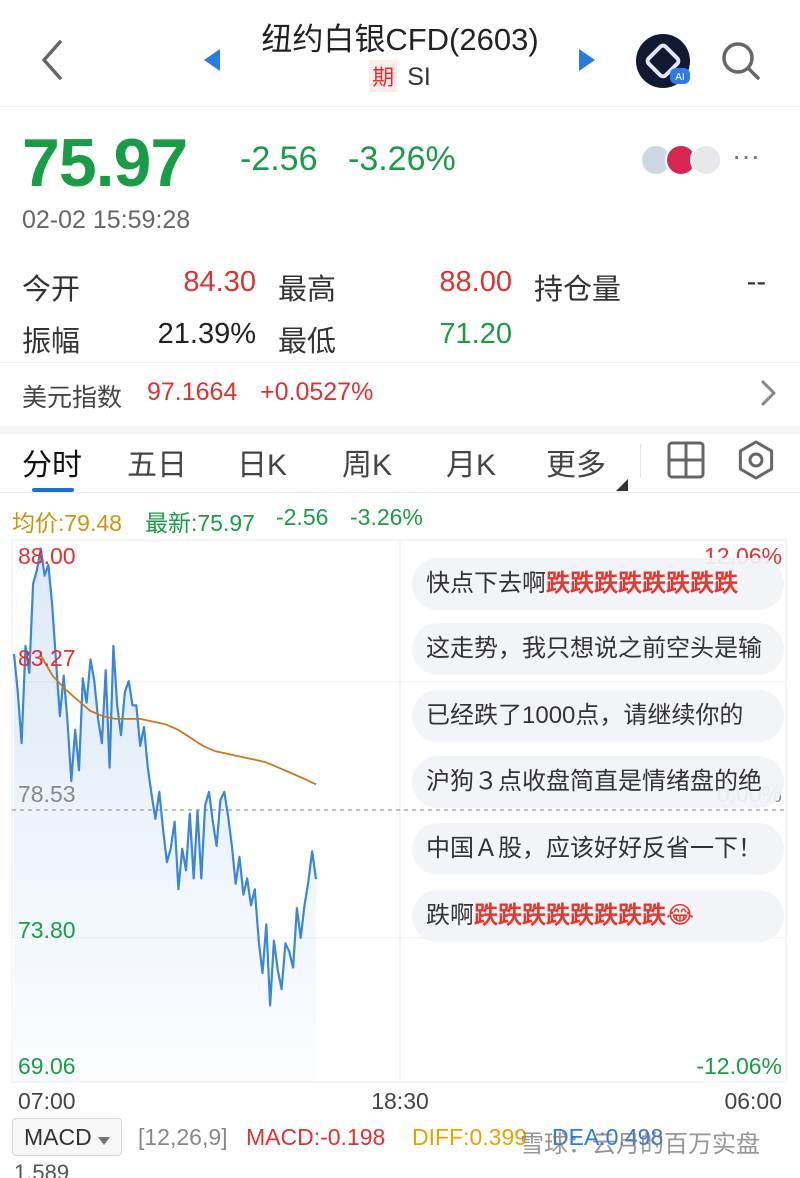 This screenshot has height=1178, width=800. I want to click on search-icon, so click(741, 61).